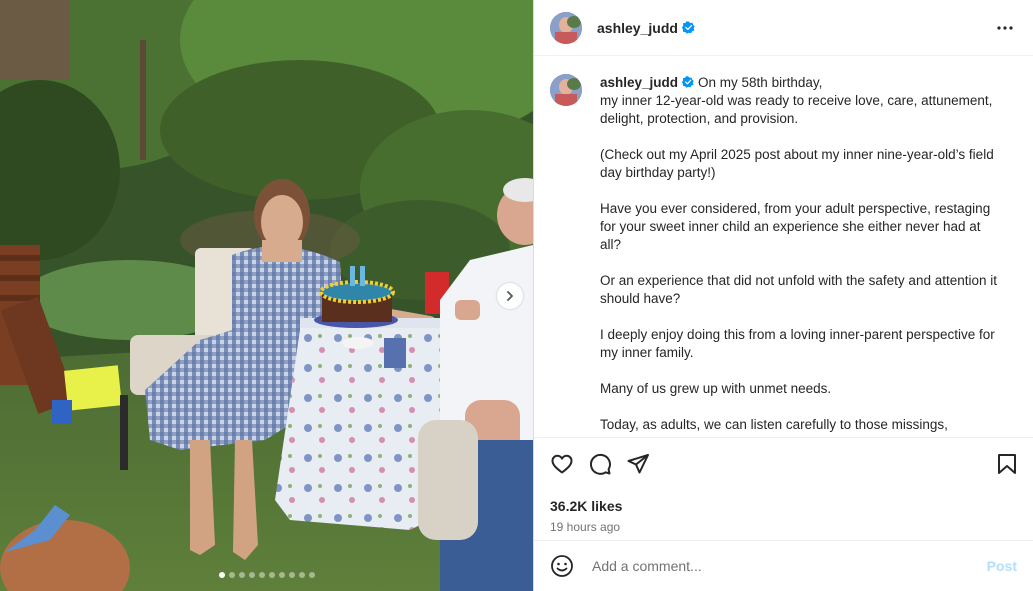  I want to click on chevron-right-icon, so click(510, 296).